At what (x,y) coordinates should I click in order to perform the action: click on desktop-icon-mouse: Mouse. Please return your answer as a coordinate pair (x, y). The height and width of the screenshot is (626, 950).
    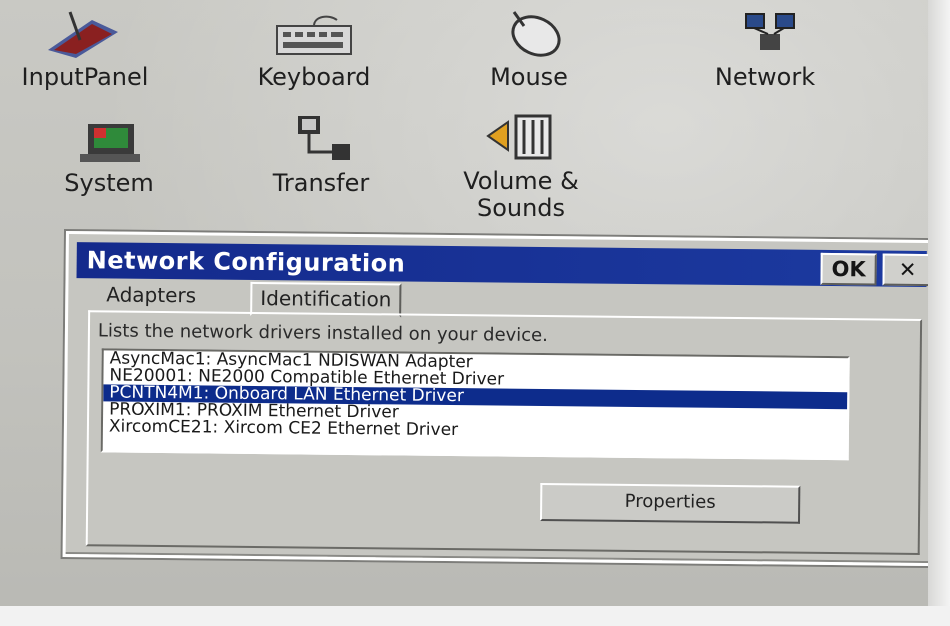
    Looking at the image, I should click on (529, 50).